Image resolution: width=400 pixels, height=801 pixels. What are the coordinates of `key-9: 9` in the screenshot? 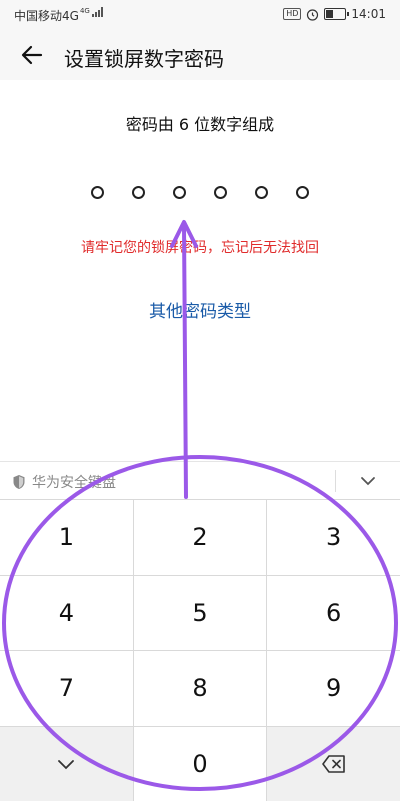 It's located at (333, 688).